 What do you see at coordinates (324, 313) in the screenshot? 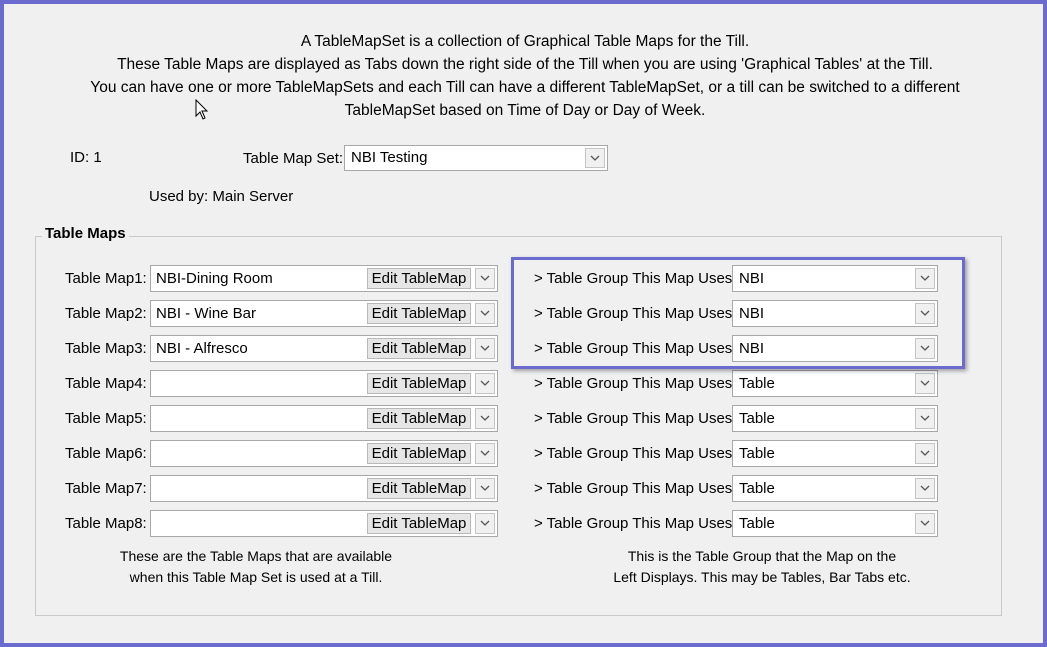
I see `table-map-field: NBI - Wine Bar Edit TableMap` at bounding box center [324, 313].